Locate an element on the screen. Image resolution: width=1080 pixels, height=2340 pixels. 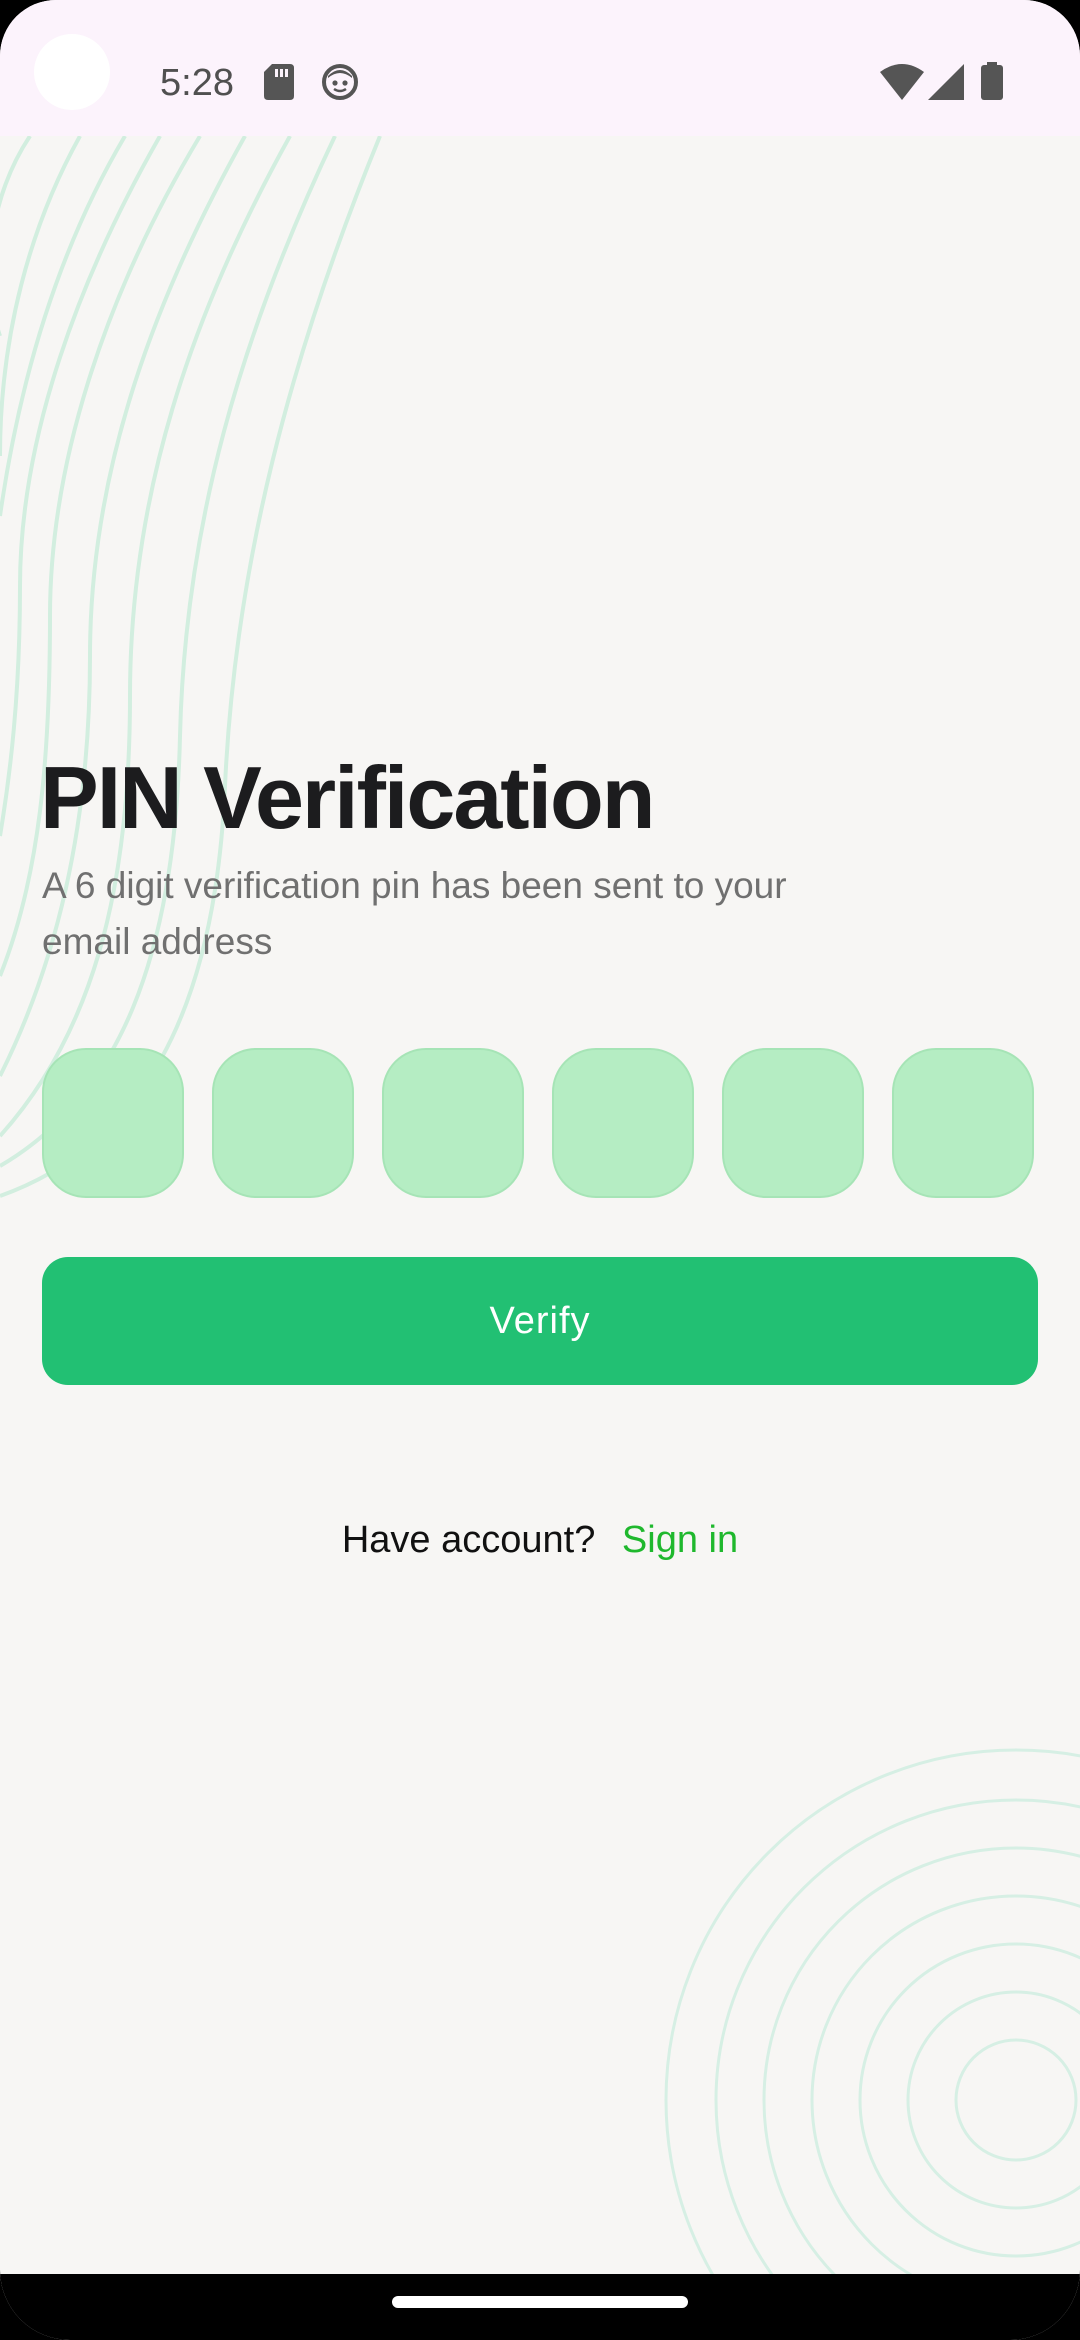
status-bar: 5:28 is located at coordinates (540, 68).